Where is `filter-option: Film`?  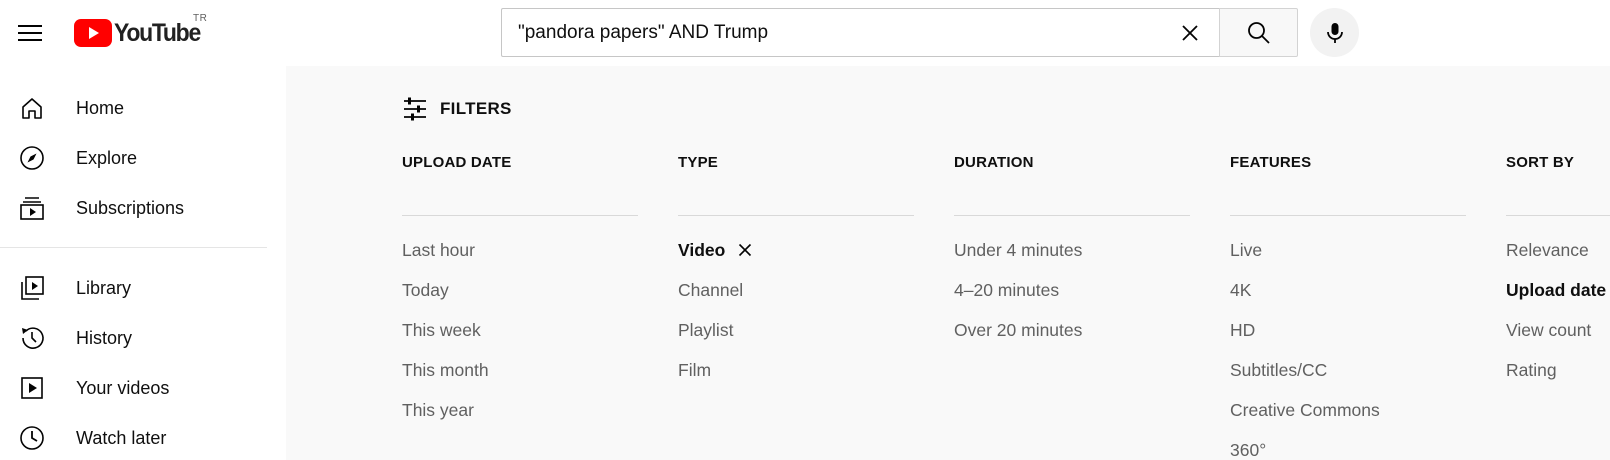 filter-option: Film is located at coordinates (796, 370).